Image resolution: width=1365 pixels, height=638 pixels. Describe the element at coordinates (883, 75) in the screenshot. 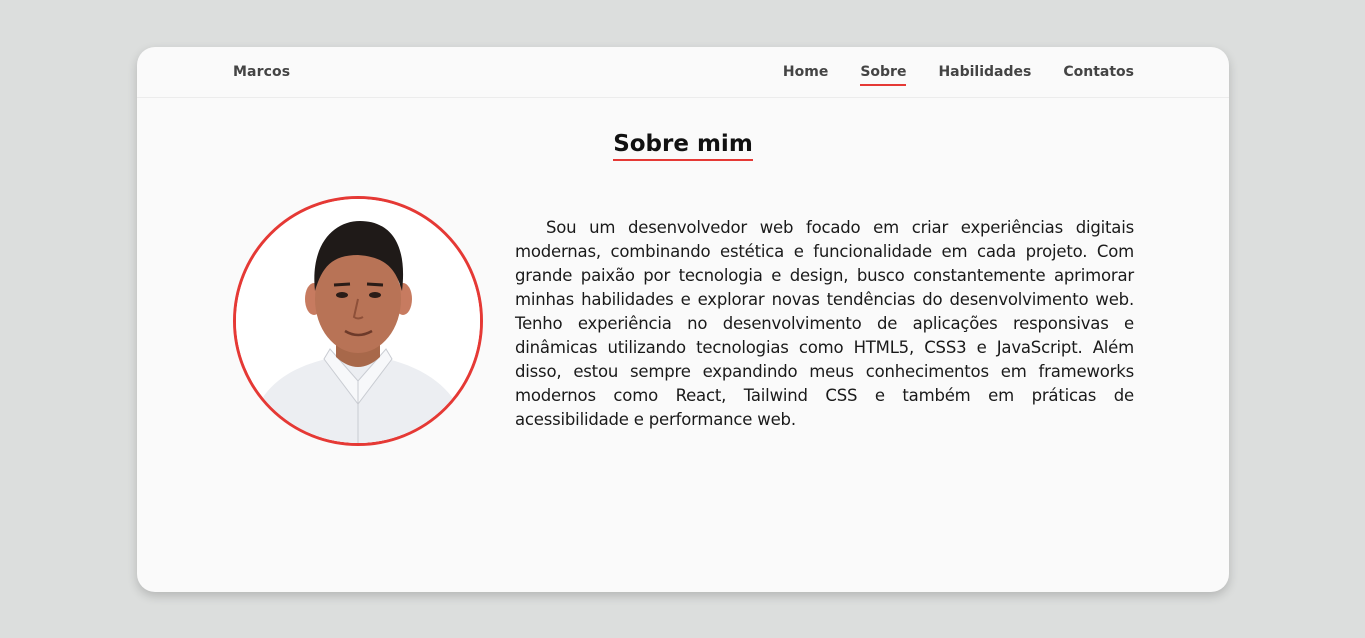

I see `nav-item-sobre: Sobre` at that location.